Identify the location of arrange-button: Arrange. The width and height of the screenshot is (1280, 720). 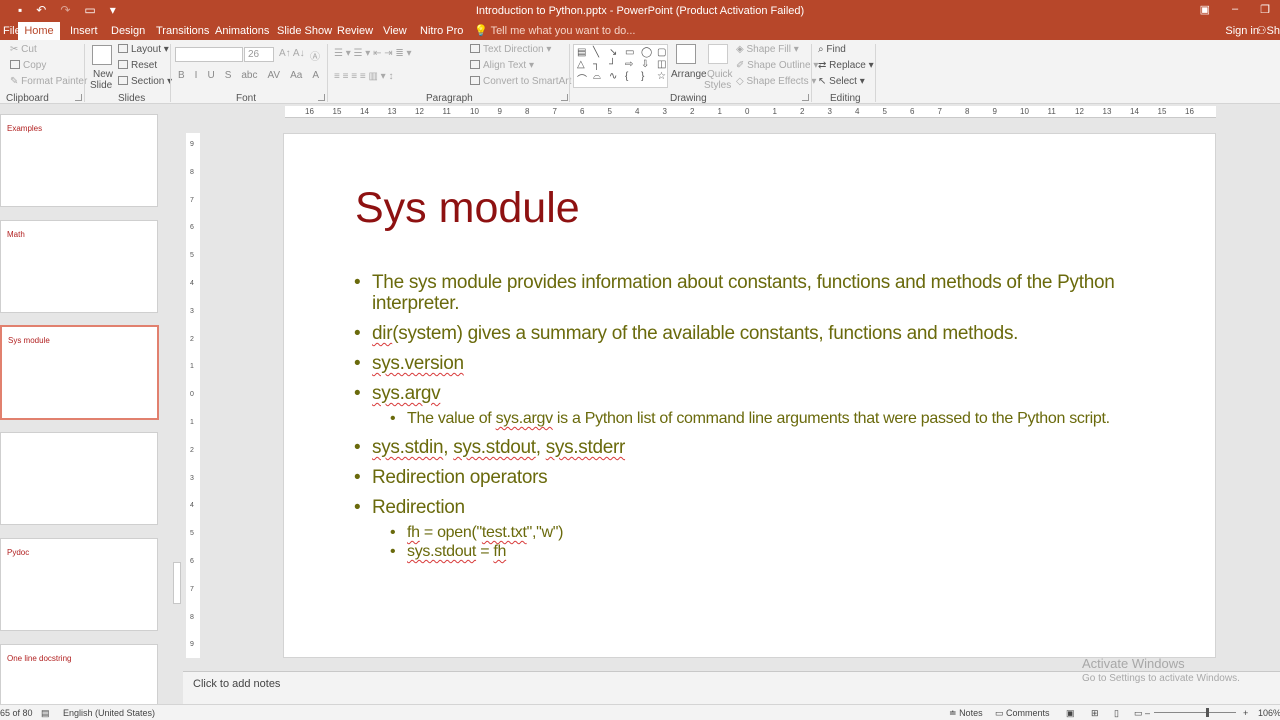
(689, 74).